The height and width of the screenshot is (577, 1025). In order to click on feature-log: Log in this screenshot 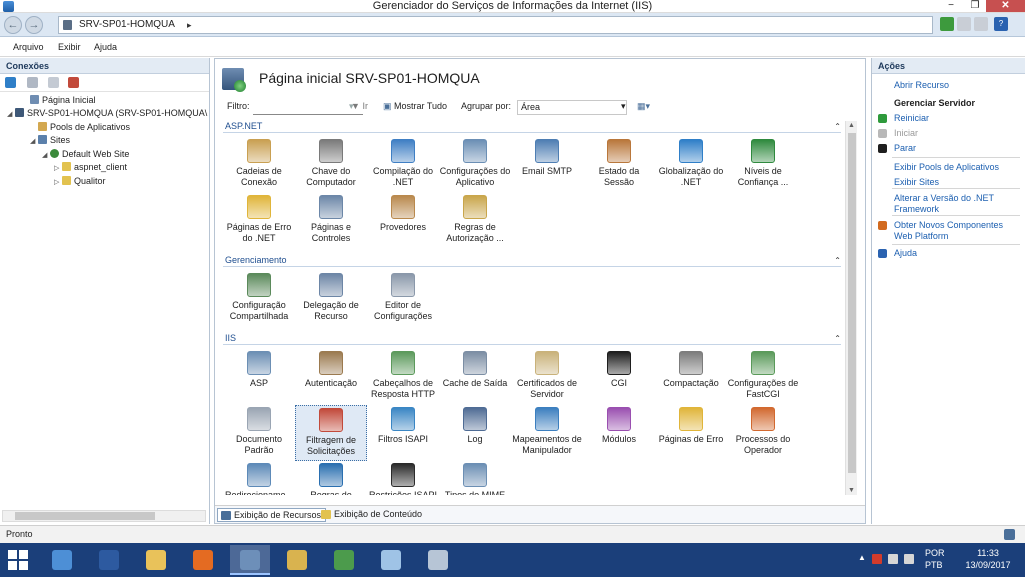, I will do `click(475, 433)`.